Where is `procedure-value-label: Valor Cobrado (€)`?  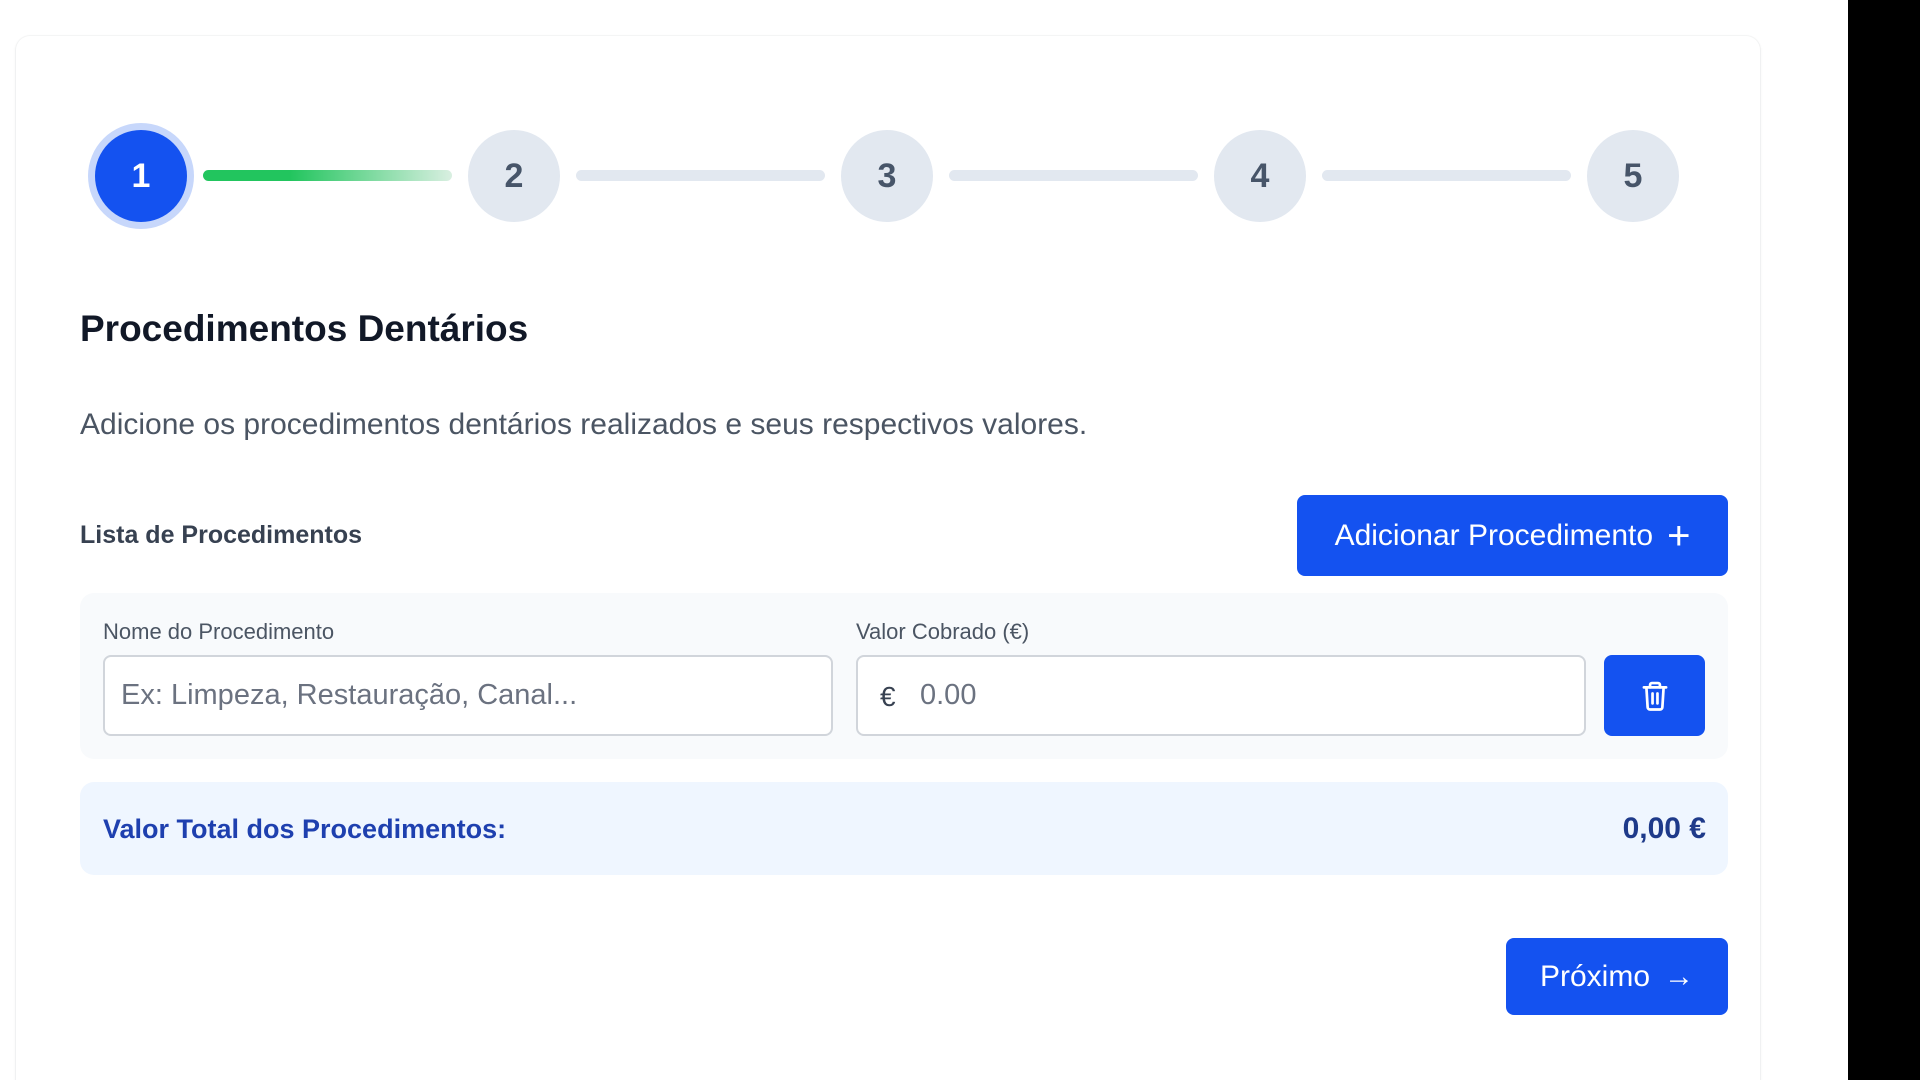 procedure-value-label: Valor Cobrado (€) is located at coordinates (943, 631).